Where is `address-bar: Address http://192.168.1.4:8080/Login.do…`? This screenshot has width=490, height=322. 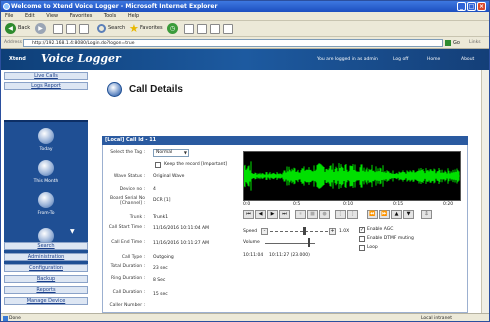
address-bar: Address http://192.168.1.4:8080/Login.do… is located at coordinates (245, 43).